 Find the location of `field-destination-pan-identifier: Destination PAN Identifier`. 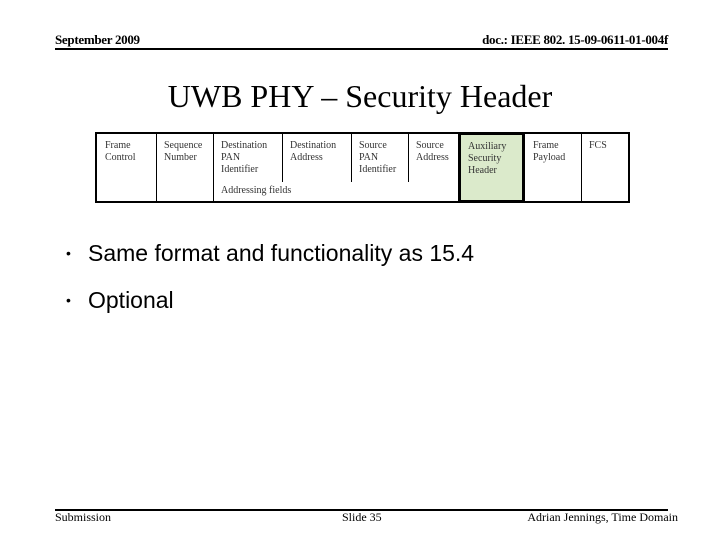

field-destination-pan-identifier: Destination PAN Identifier is located at coordinates (244, 157).